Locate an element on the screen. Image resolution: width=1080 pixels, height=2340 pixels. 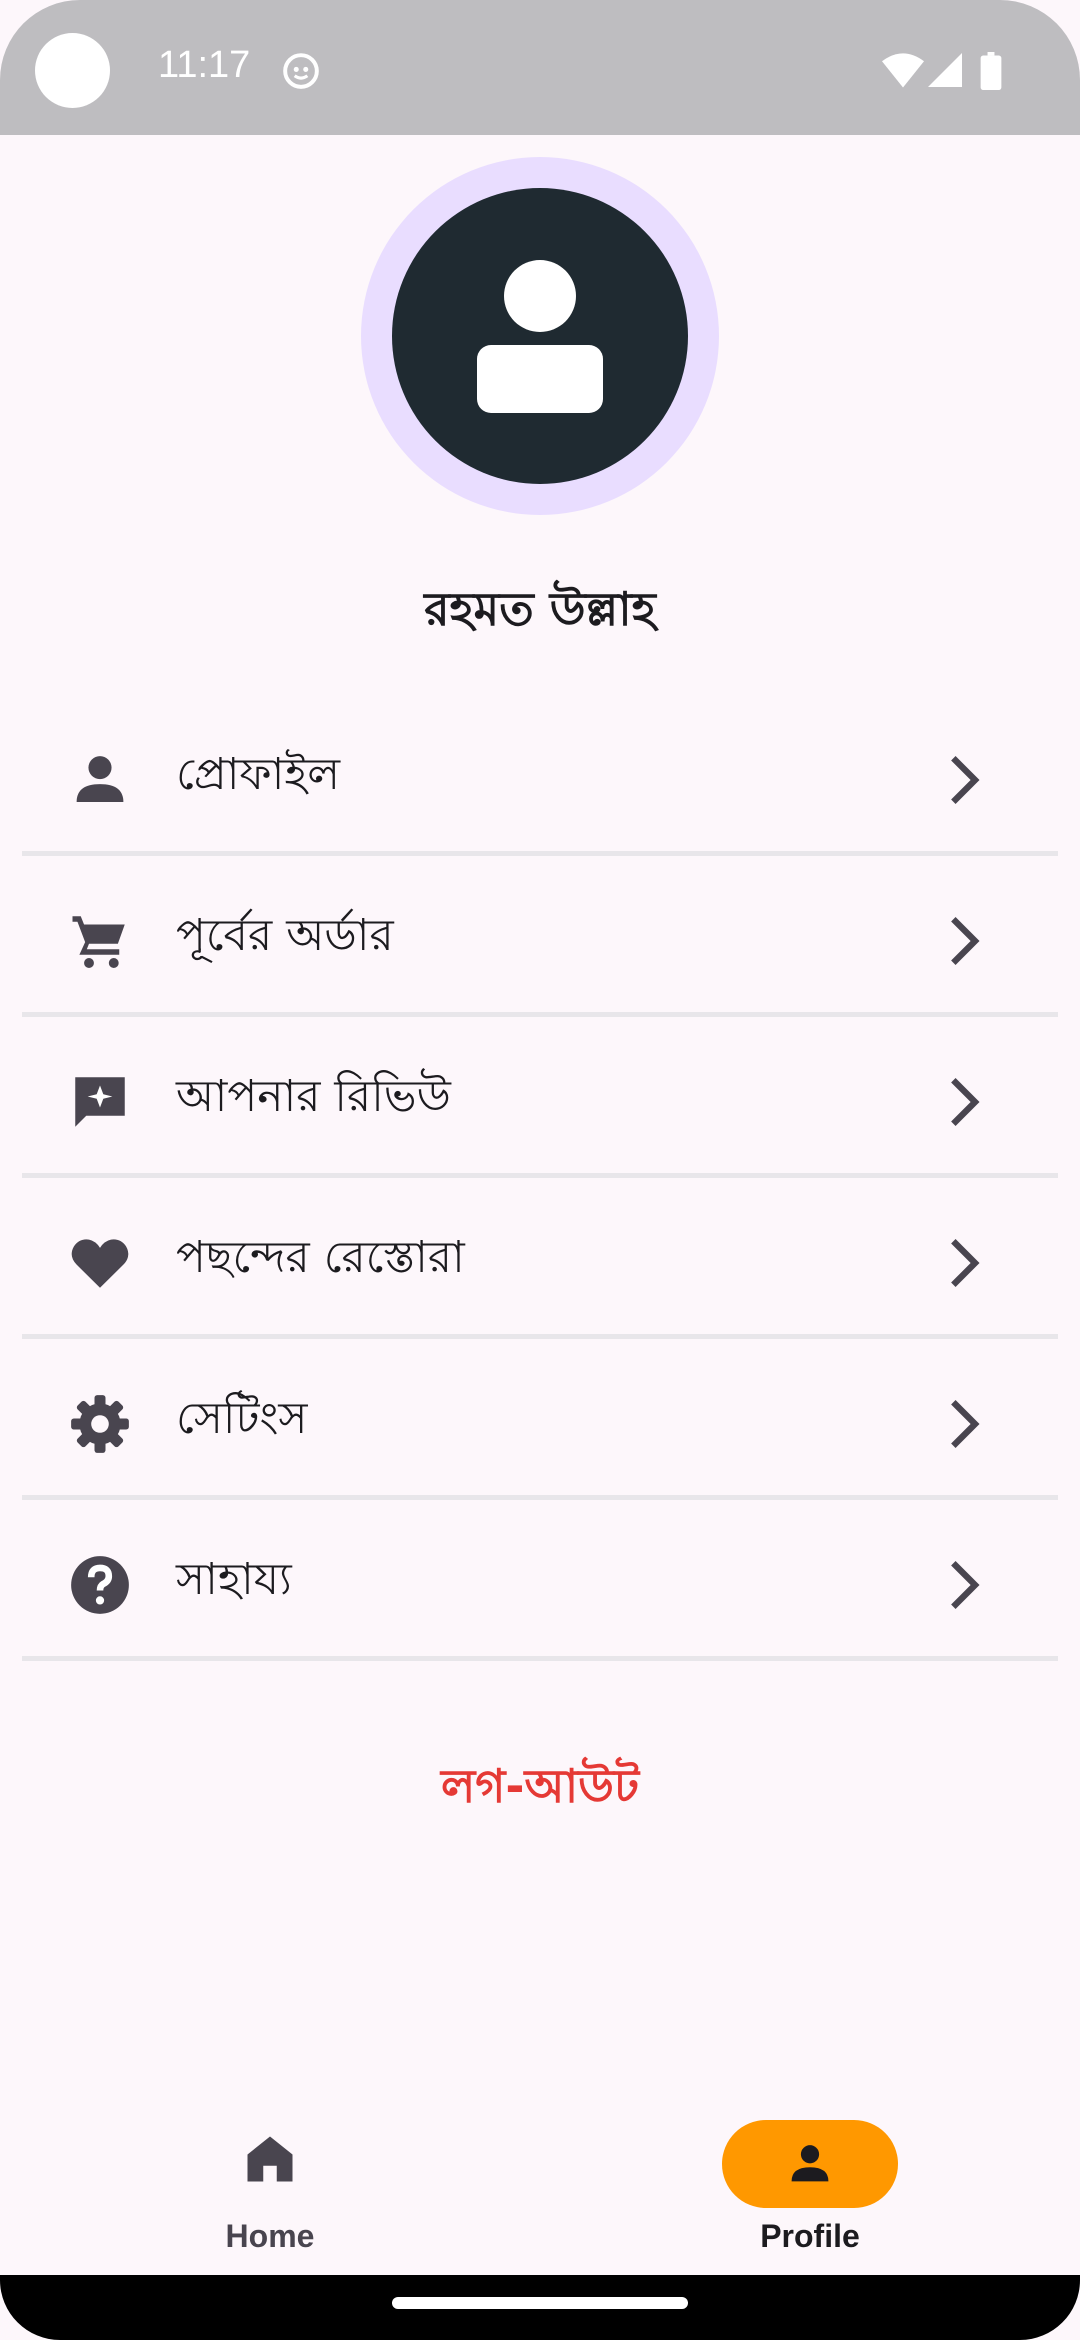
nav-home-label: Home is located at coordinates (270, 2236).